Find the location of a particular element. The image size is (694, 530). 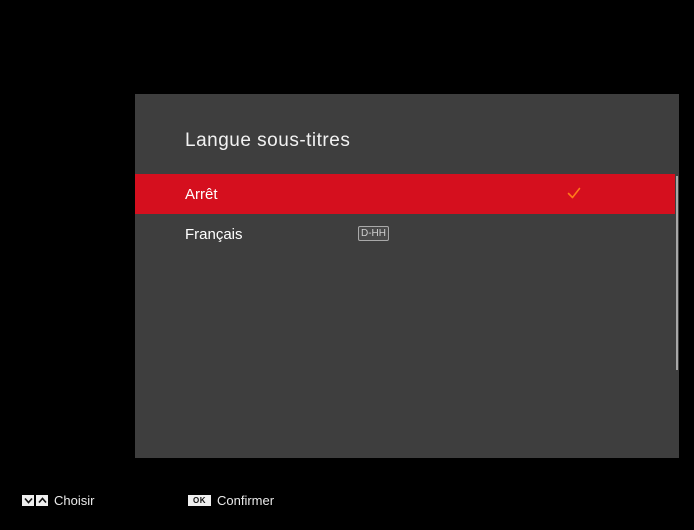

footer-hints: Choisir OK Confirmer is located at coordinates (347, 500).